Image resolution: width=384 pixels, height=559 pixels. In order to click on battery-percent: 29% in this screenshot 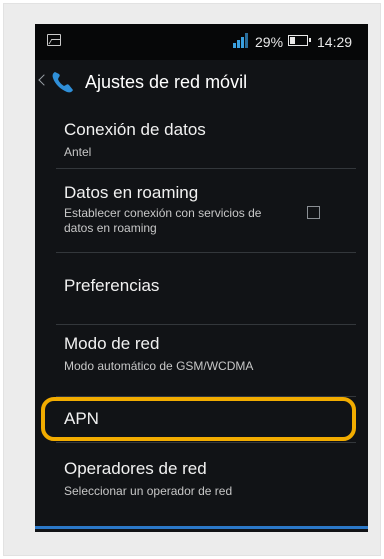, I will do `click(269, 42)`.